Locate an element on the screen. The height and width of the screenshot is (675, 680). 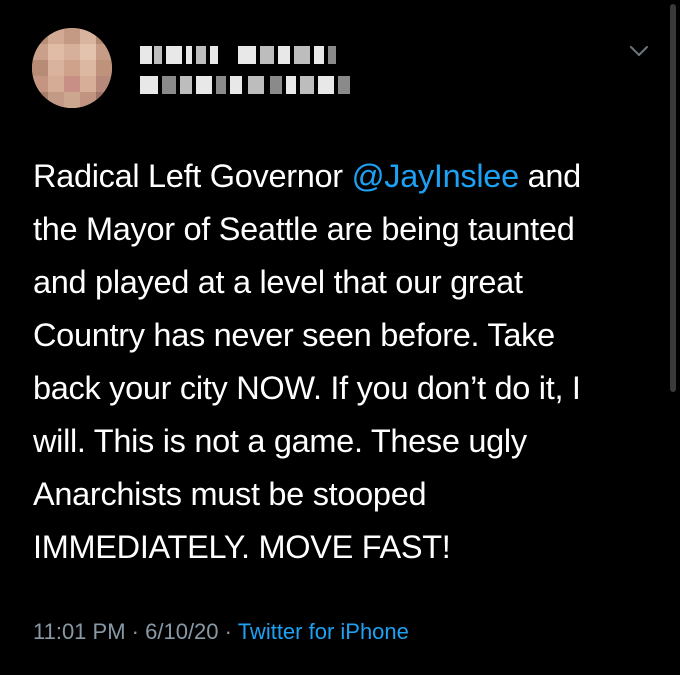
tweet-text-line: will. This is not a game. These ugly is located at coordinates (280, 441).